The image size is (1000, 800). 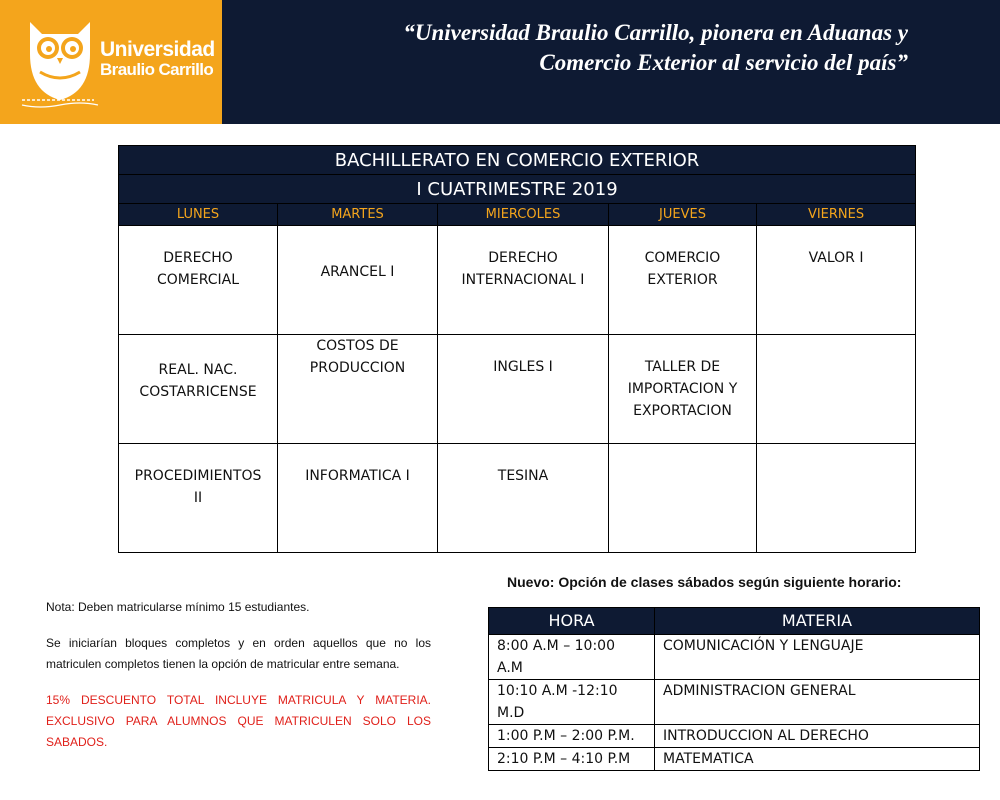 What do you see at coordinates (523, 389) in the screenshot?
I see `course-cell: INGLES I` at bounding box center [523, 389].